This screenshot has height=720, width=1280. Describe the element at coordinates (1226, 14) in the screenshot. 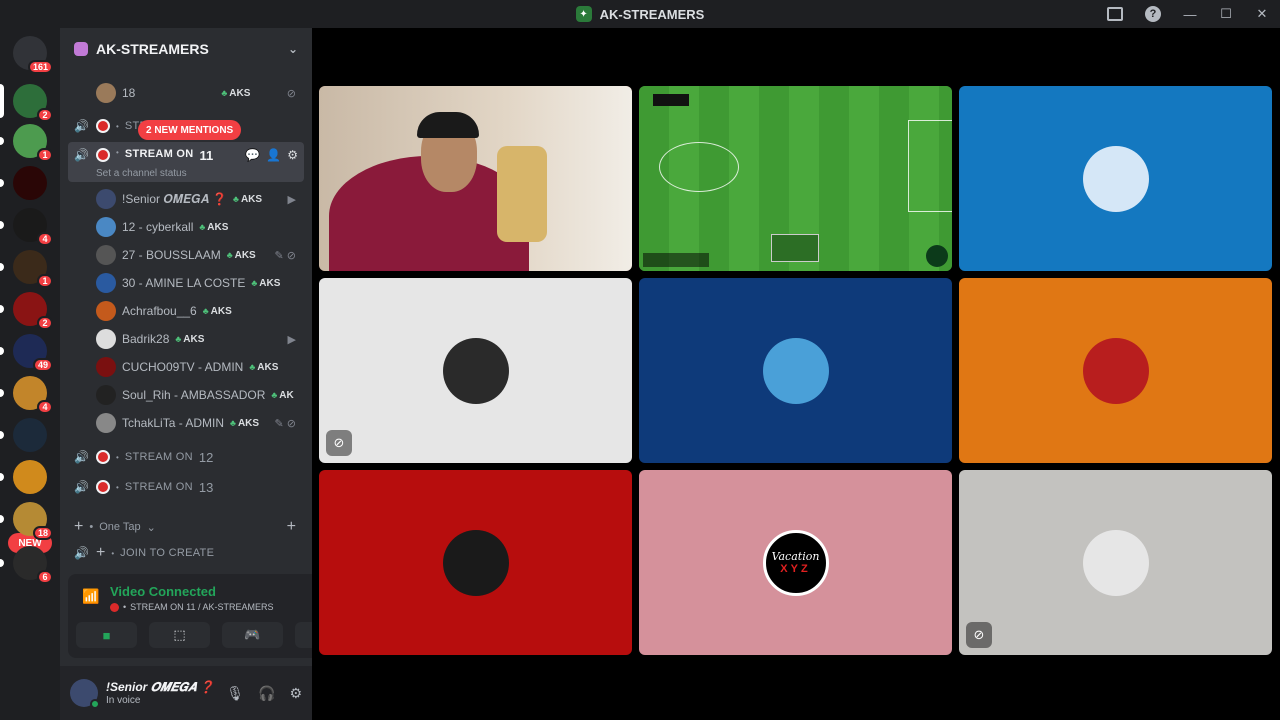

I see `maximize-button: ☐` at that location.